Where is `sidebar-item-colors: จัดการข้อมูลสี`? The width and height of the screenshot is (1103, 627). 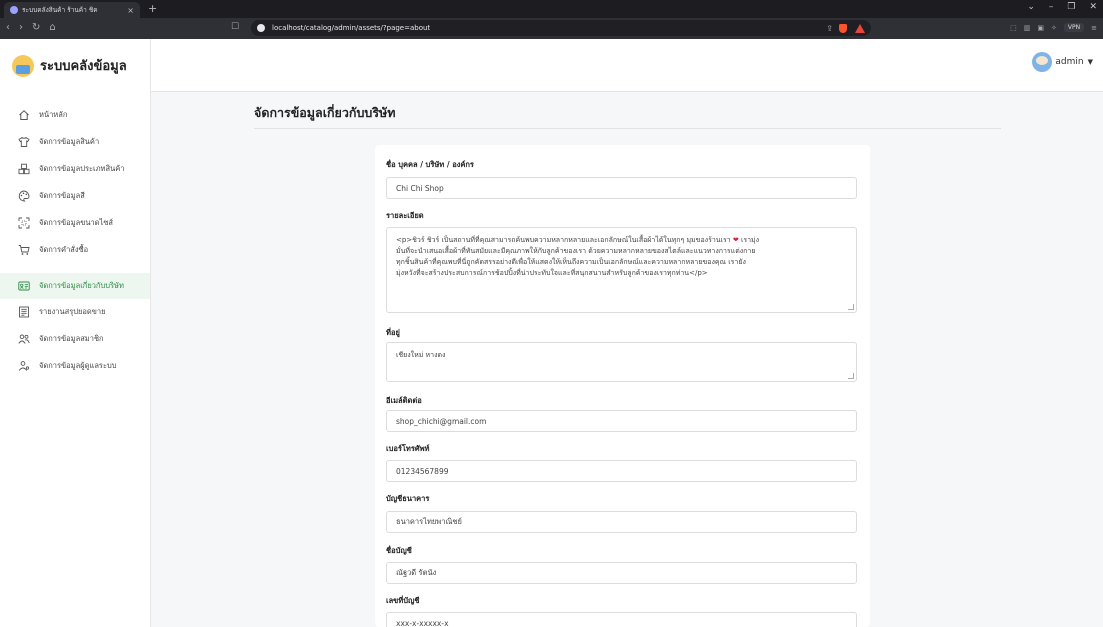
sidebar-item-colors: จัดการข้อมูลสี is located at coordinates (75, 196).